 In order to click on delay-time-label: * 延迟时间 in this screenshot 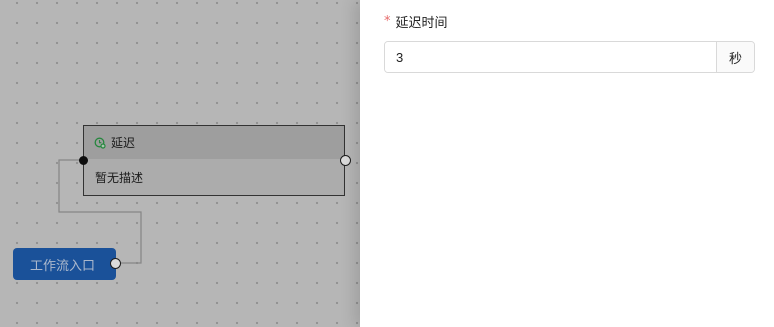, I will do `click(416, 21)`.